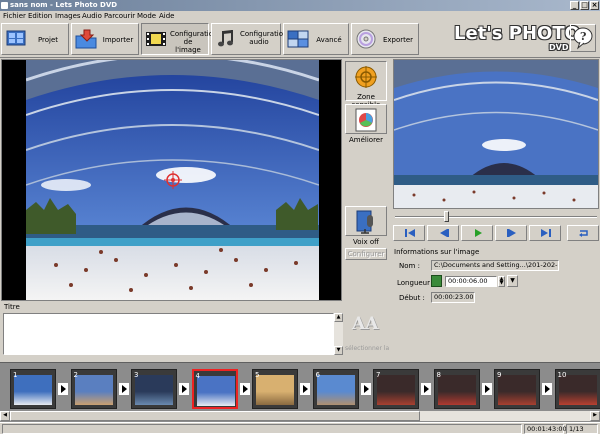  I want to click on scroll-down-arrow: ▼, so click(338, 350).